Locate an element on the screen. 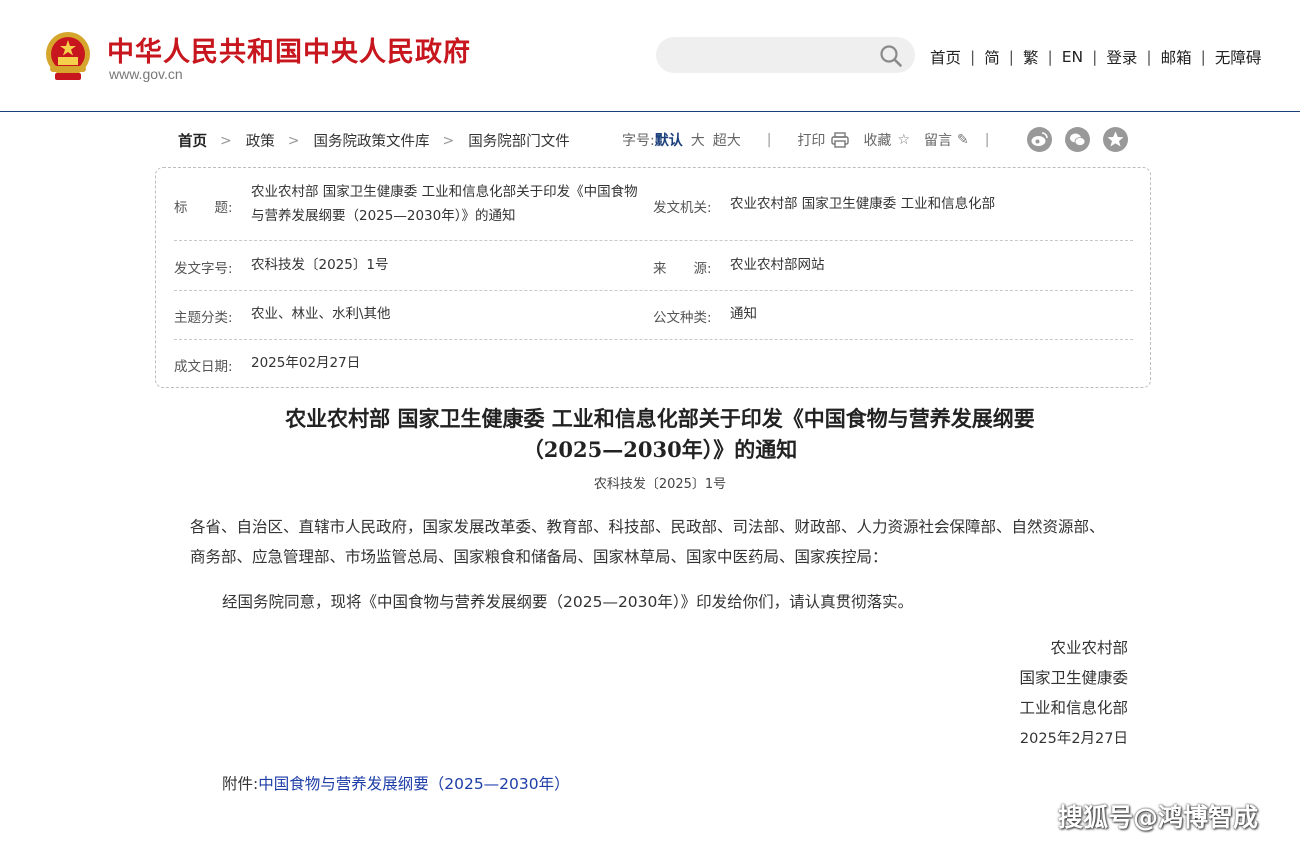  nav-simplified: 简 is located at coordinates (992, 57).